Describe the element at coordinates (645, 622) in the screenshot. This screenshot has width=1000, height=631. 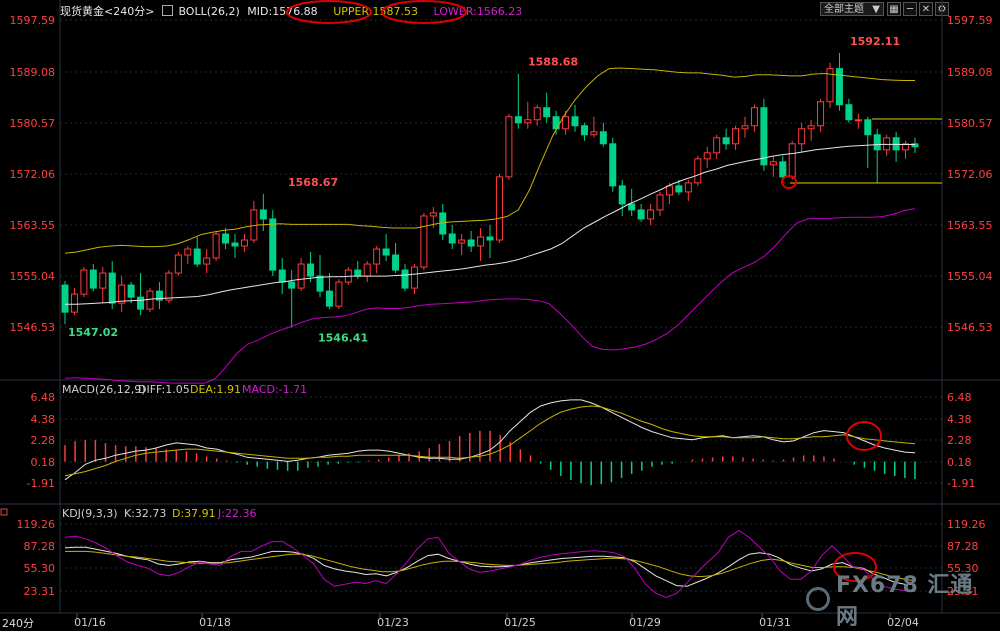
I see `x-tick-label: 01/29` at that location.